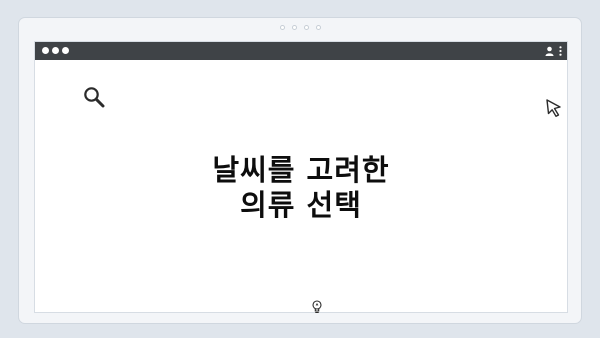 Image resolution: width=600 pixels, height=338 pixels. I want to click on maximize-window-button, so click(65, 50).